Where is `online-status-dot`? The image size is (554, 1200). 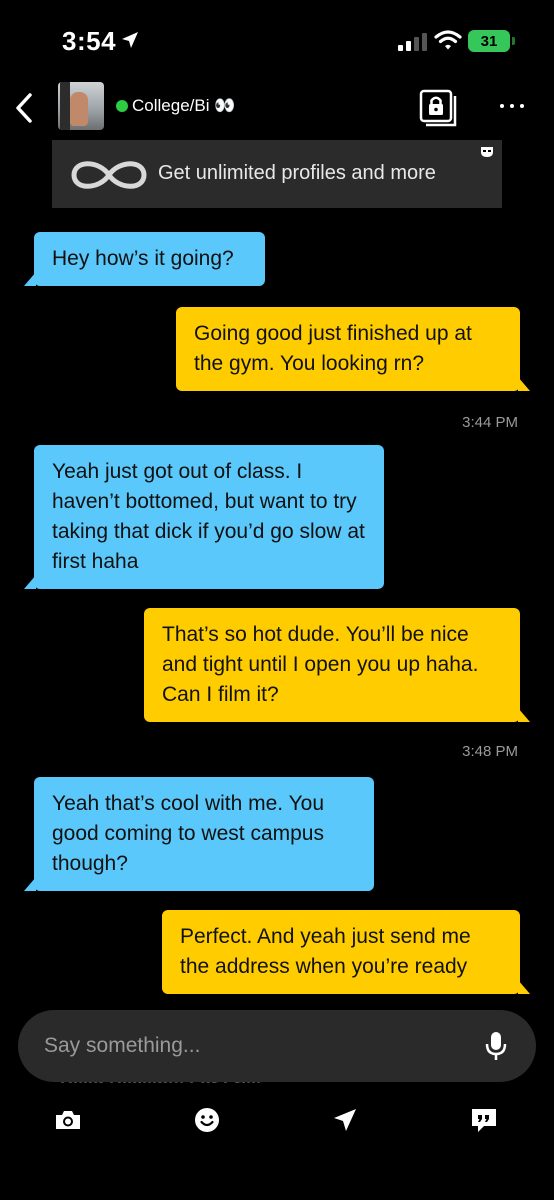
online-status-dot is located at coordinates (122, 106).